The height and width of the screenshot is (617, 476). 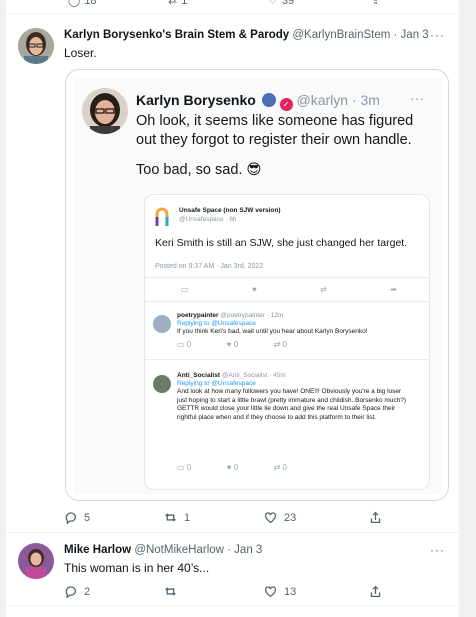 I want to click on reply-button: 5, so click(x=114, y=517).